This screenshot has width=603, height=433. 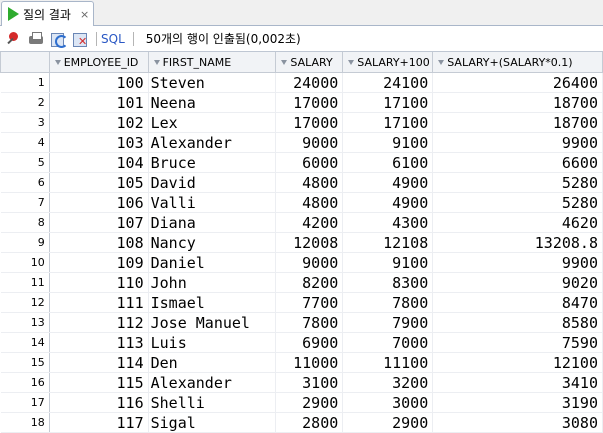 I want to click on table-cell: John, so click(x=212, y=282).